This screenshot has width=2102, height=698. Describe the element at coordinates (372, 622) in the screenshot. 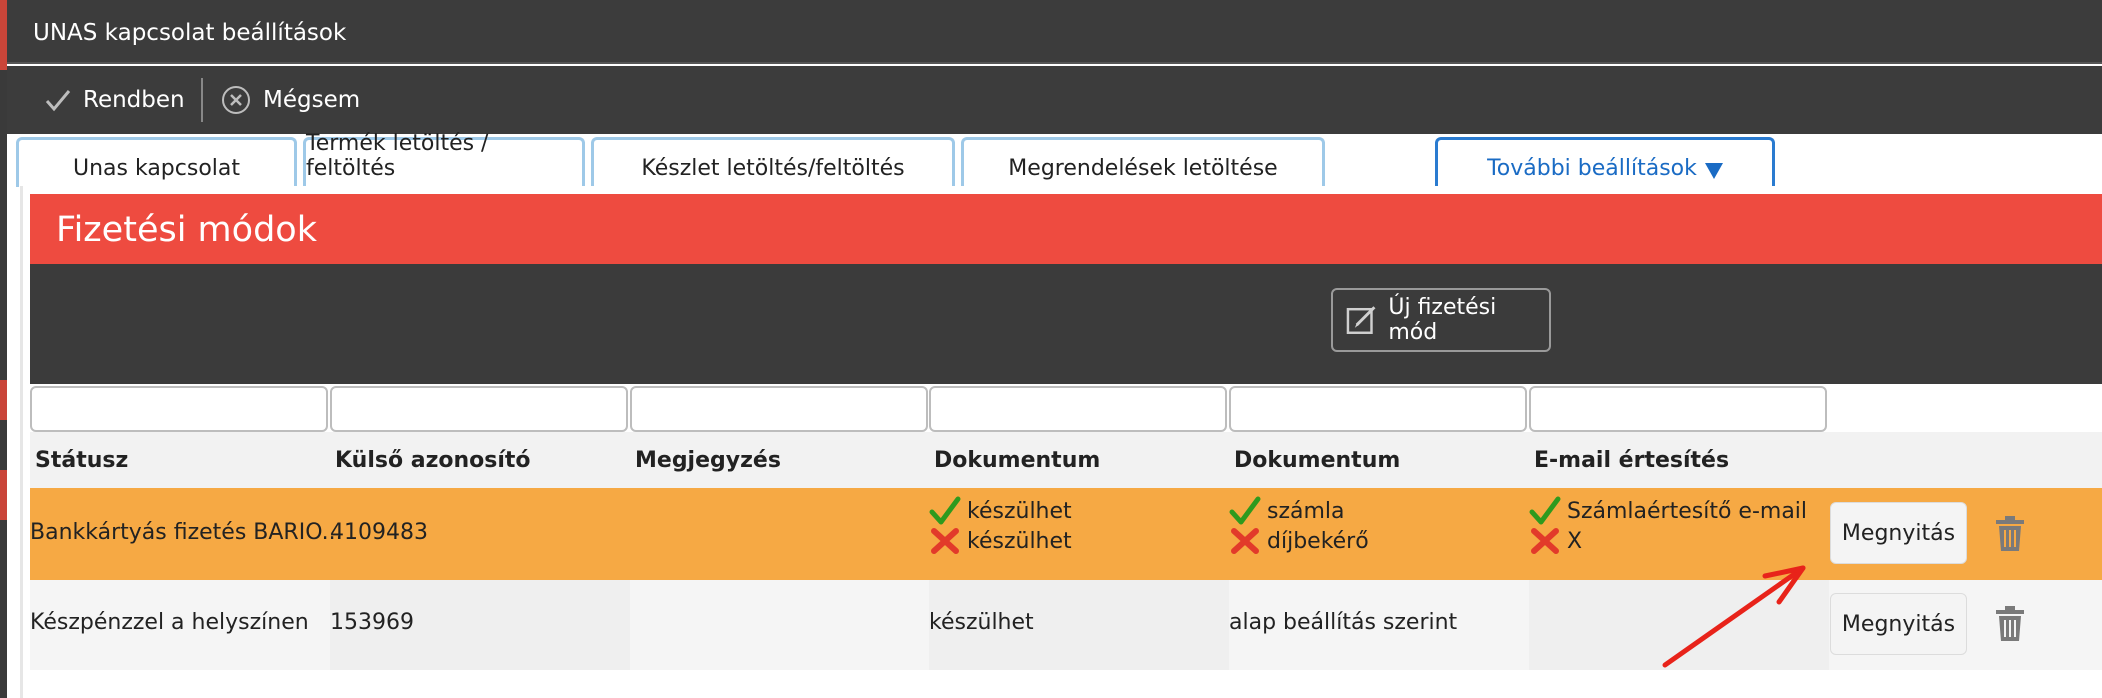

I see `cell-external-id: 153969` at that location.